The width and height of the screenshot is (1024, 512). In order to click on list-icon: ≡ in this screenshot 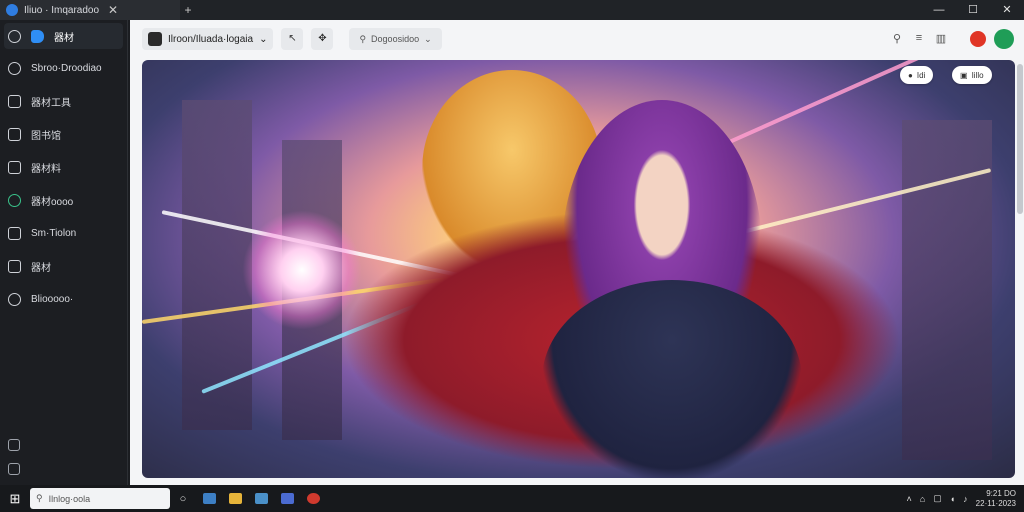, I will do `click(919, 39)`.